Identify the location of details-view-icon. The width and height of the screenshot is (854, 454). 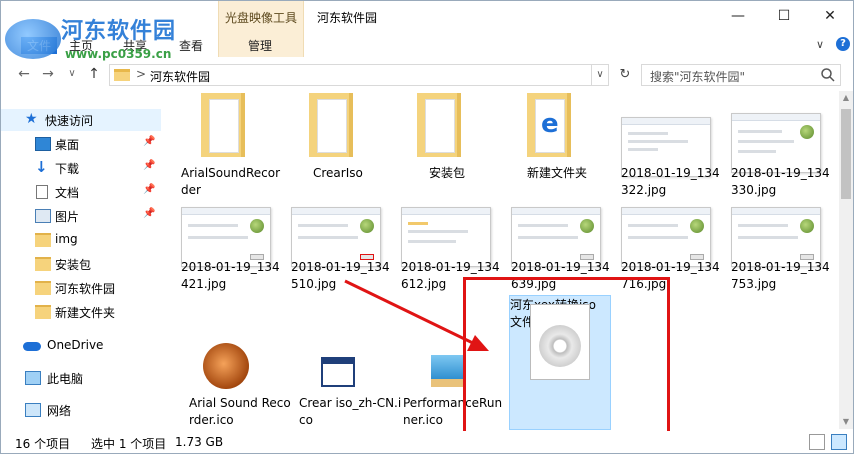
(817, 442).